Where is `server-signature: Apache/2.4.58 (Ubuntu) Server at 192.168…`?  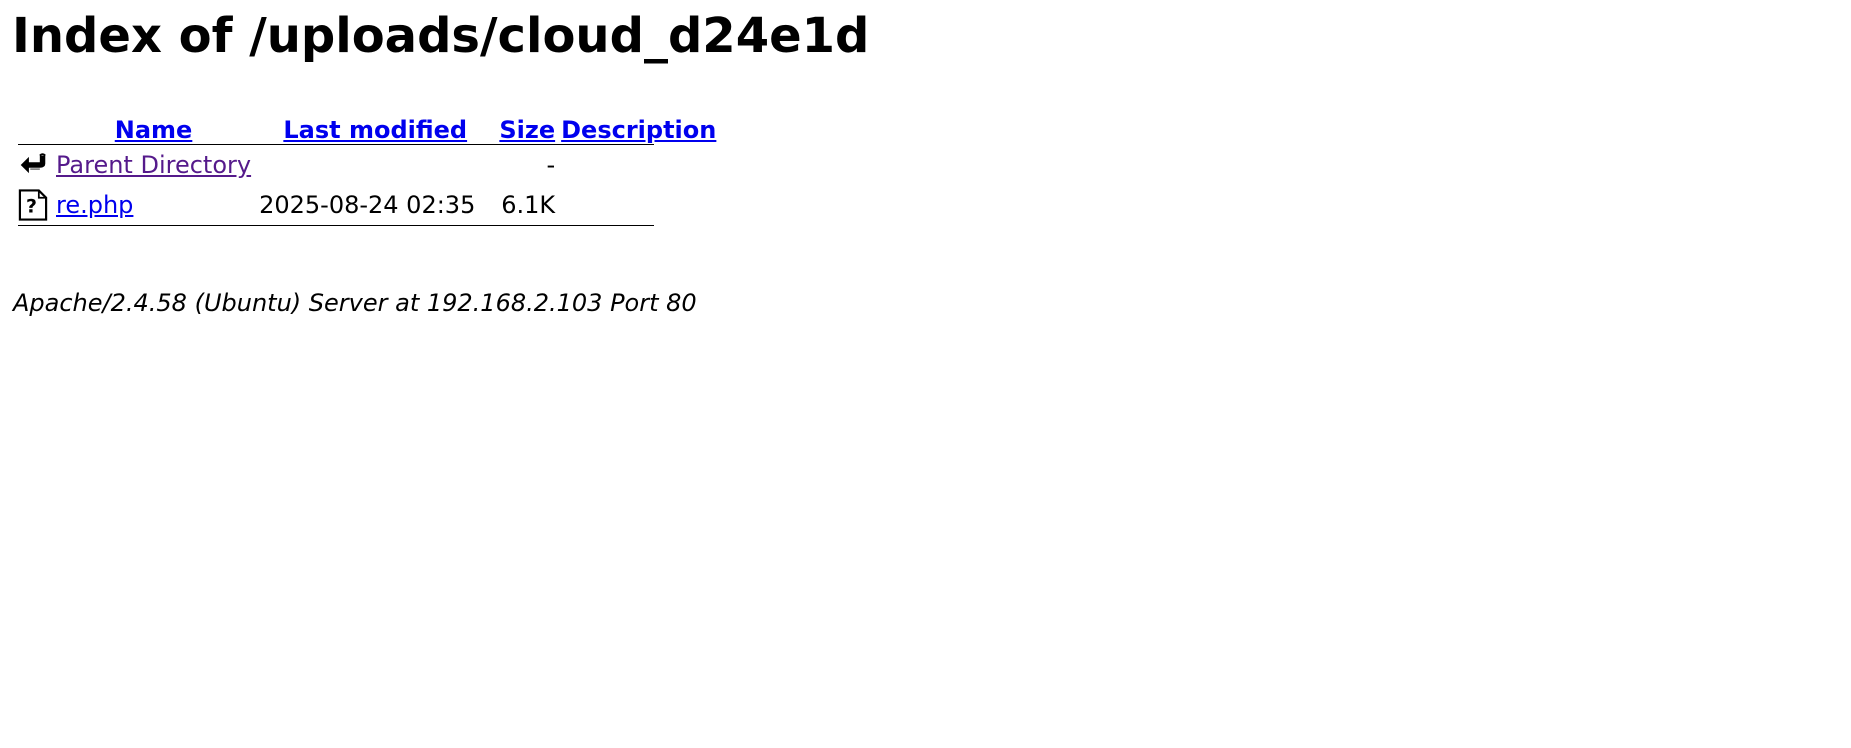
server-signature: Apache/2.4.58 (Ubuntu) Server at 192.168… is located at coordinates (355, 303).